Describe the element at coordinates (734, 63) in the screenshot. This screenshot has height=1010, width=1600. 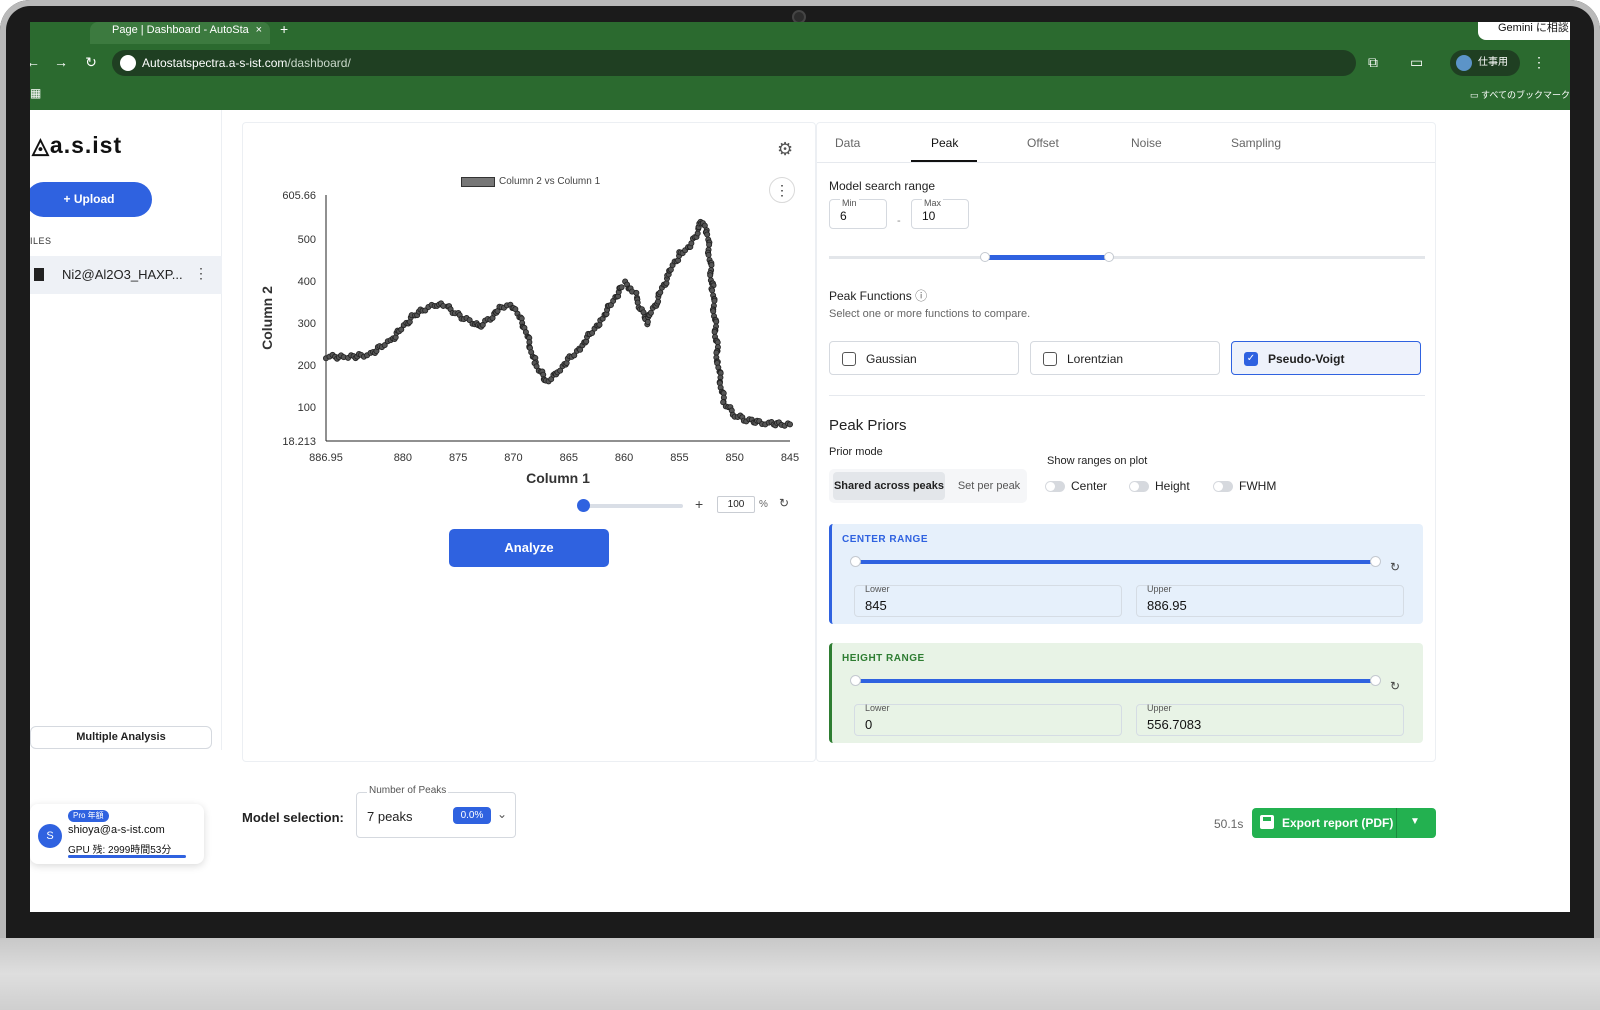
I see `address-bar: Autostatspectra.a-s-ist.com/dashboard/` at that location.